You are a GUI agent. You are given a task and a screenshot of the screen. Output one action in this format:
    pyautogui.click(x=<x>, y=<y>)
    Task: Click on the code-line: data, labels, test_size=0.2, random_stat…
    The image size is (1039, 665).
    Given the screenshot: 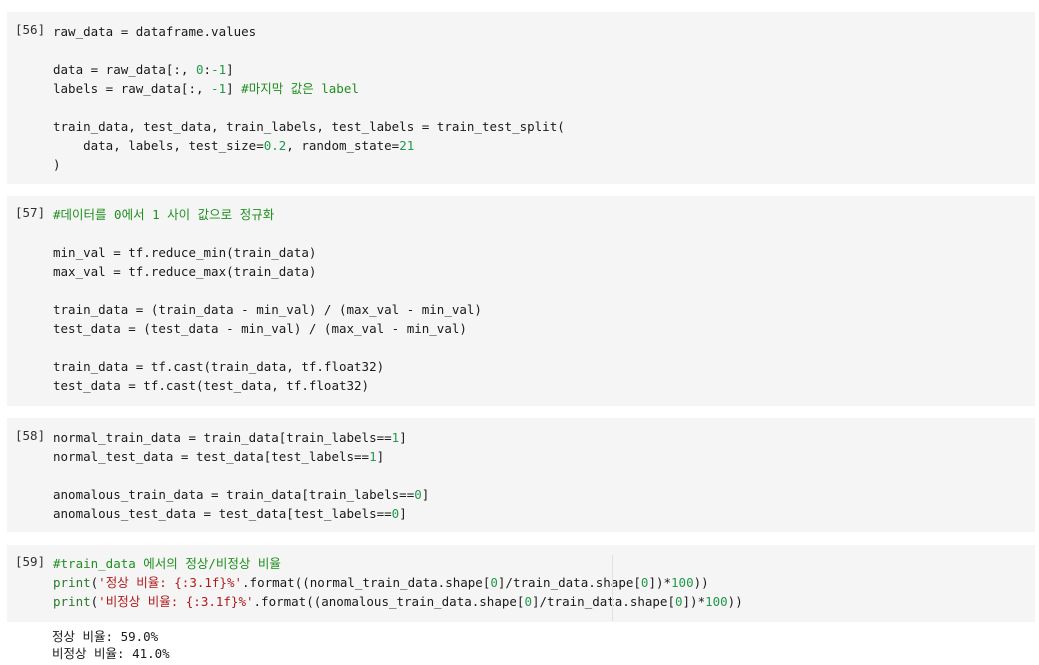 What is the action you would take?
    pyautogui.click(x=544, y=145)
    